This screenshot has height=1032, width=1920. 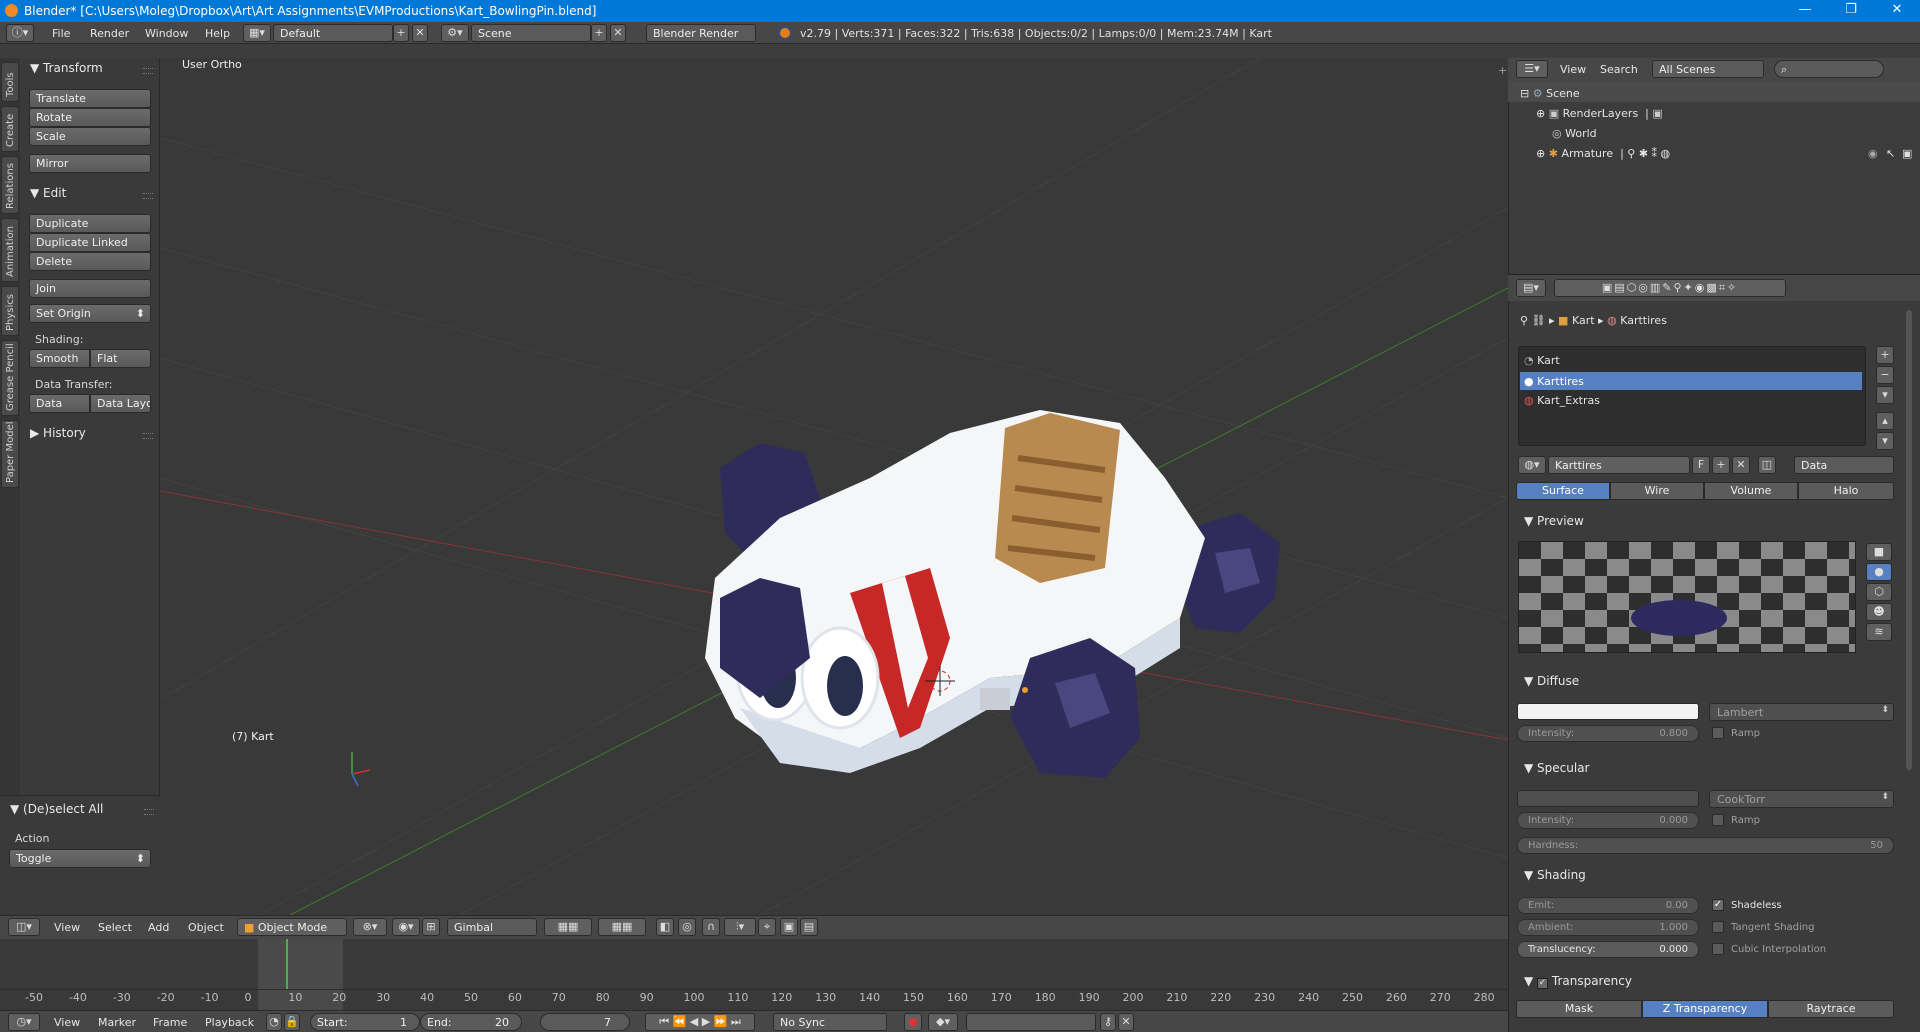 I want to click on specular-shader-dropdown: CookTorr, so click(x=1801, y=799).